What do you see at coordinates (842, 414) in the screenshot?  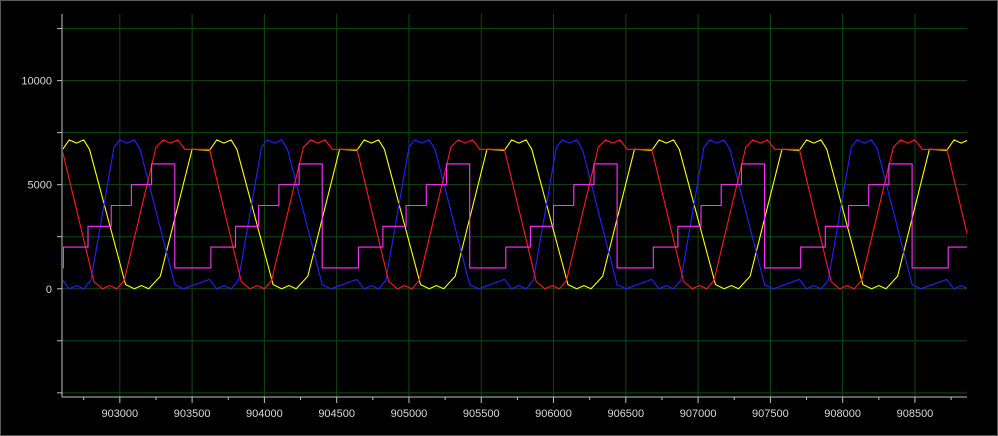 I see `x-tick-label: 908000` at bounding box center [842, 414].